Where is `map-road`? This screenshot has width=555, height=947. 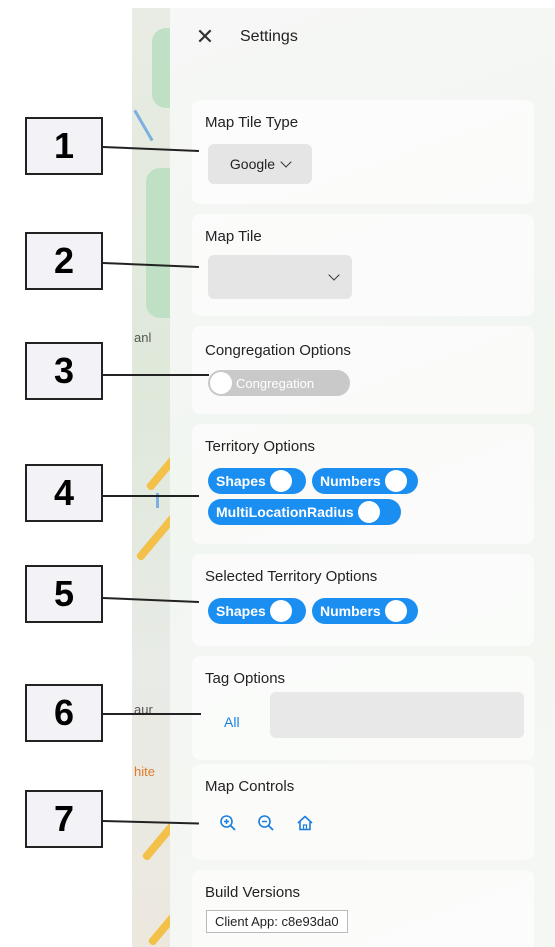 map-road is located at coordinates (143, 125).